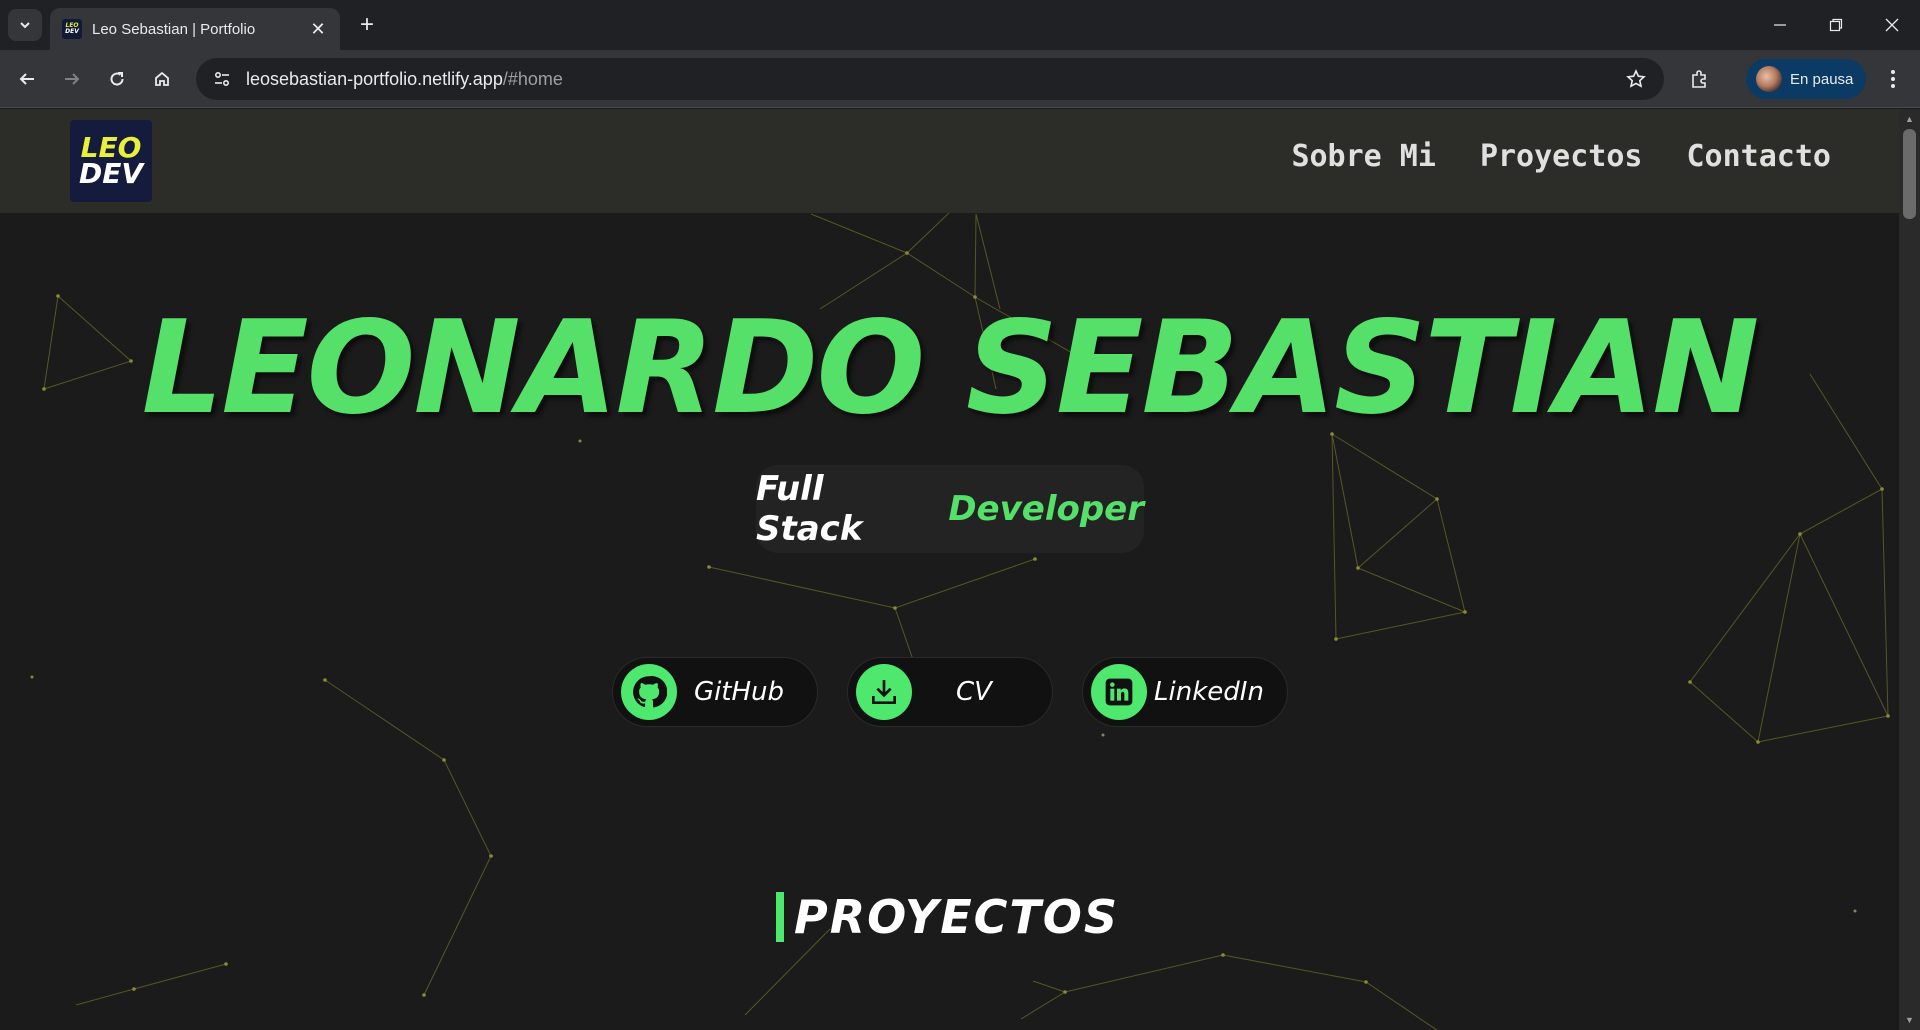  I want to click on reload-icon, so click(117, 79).